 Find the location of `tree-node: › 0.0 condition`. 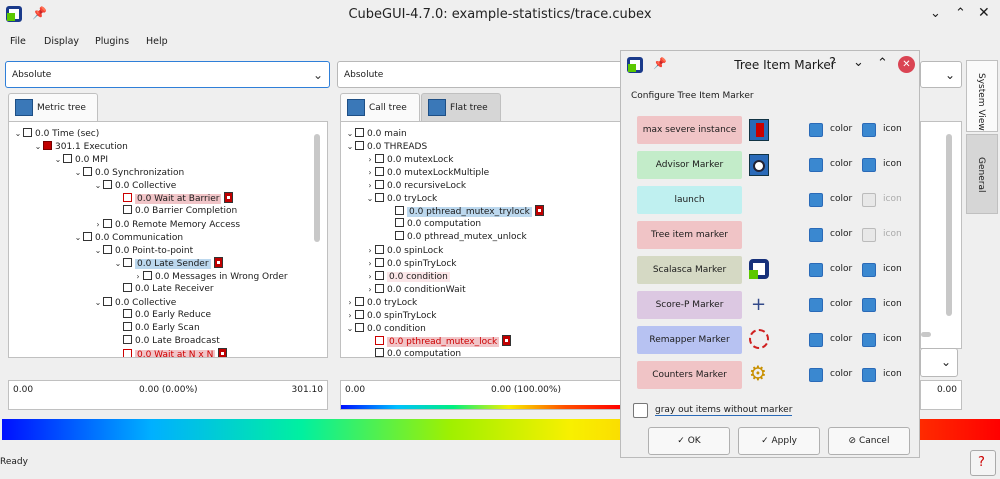

tree-node: › 0.0 condition is located at coordinates (407, 276).